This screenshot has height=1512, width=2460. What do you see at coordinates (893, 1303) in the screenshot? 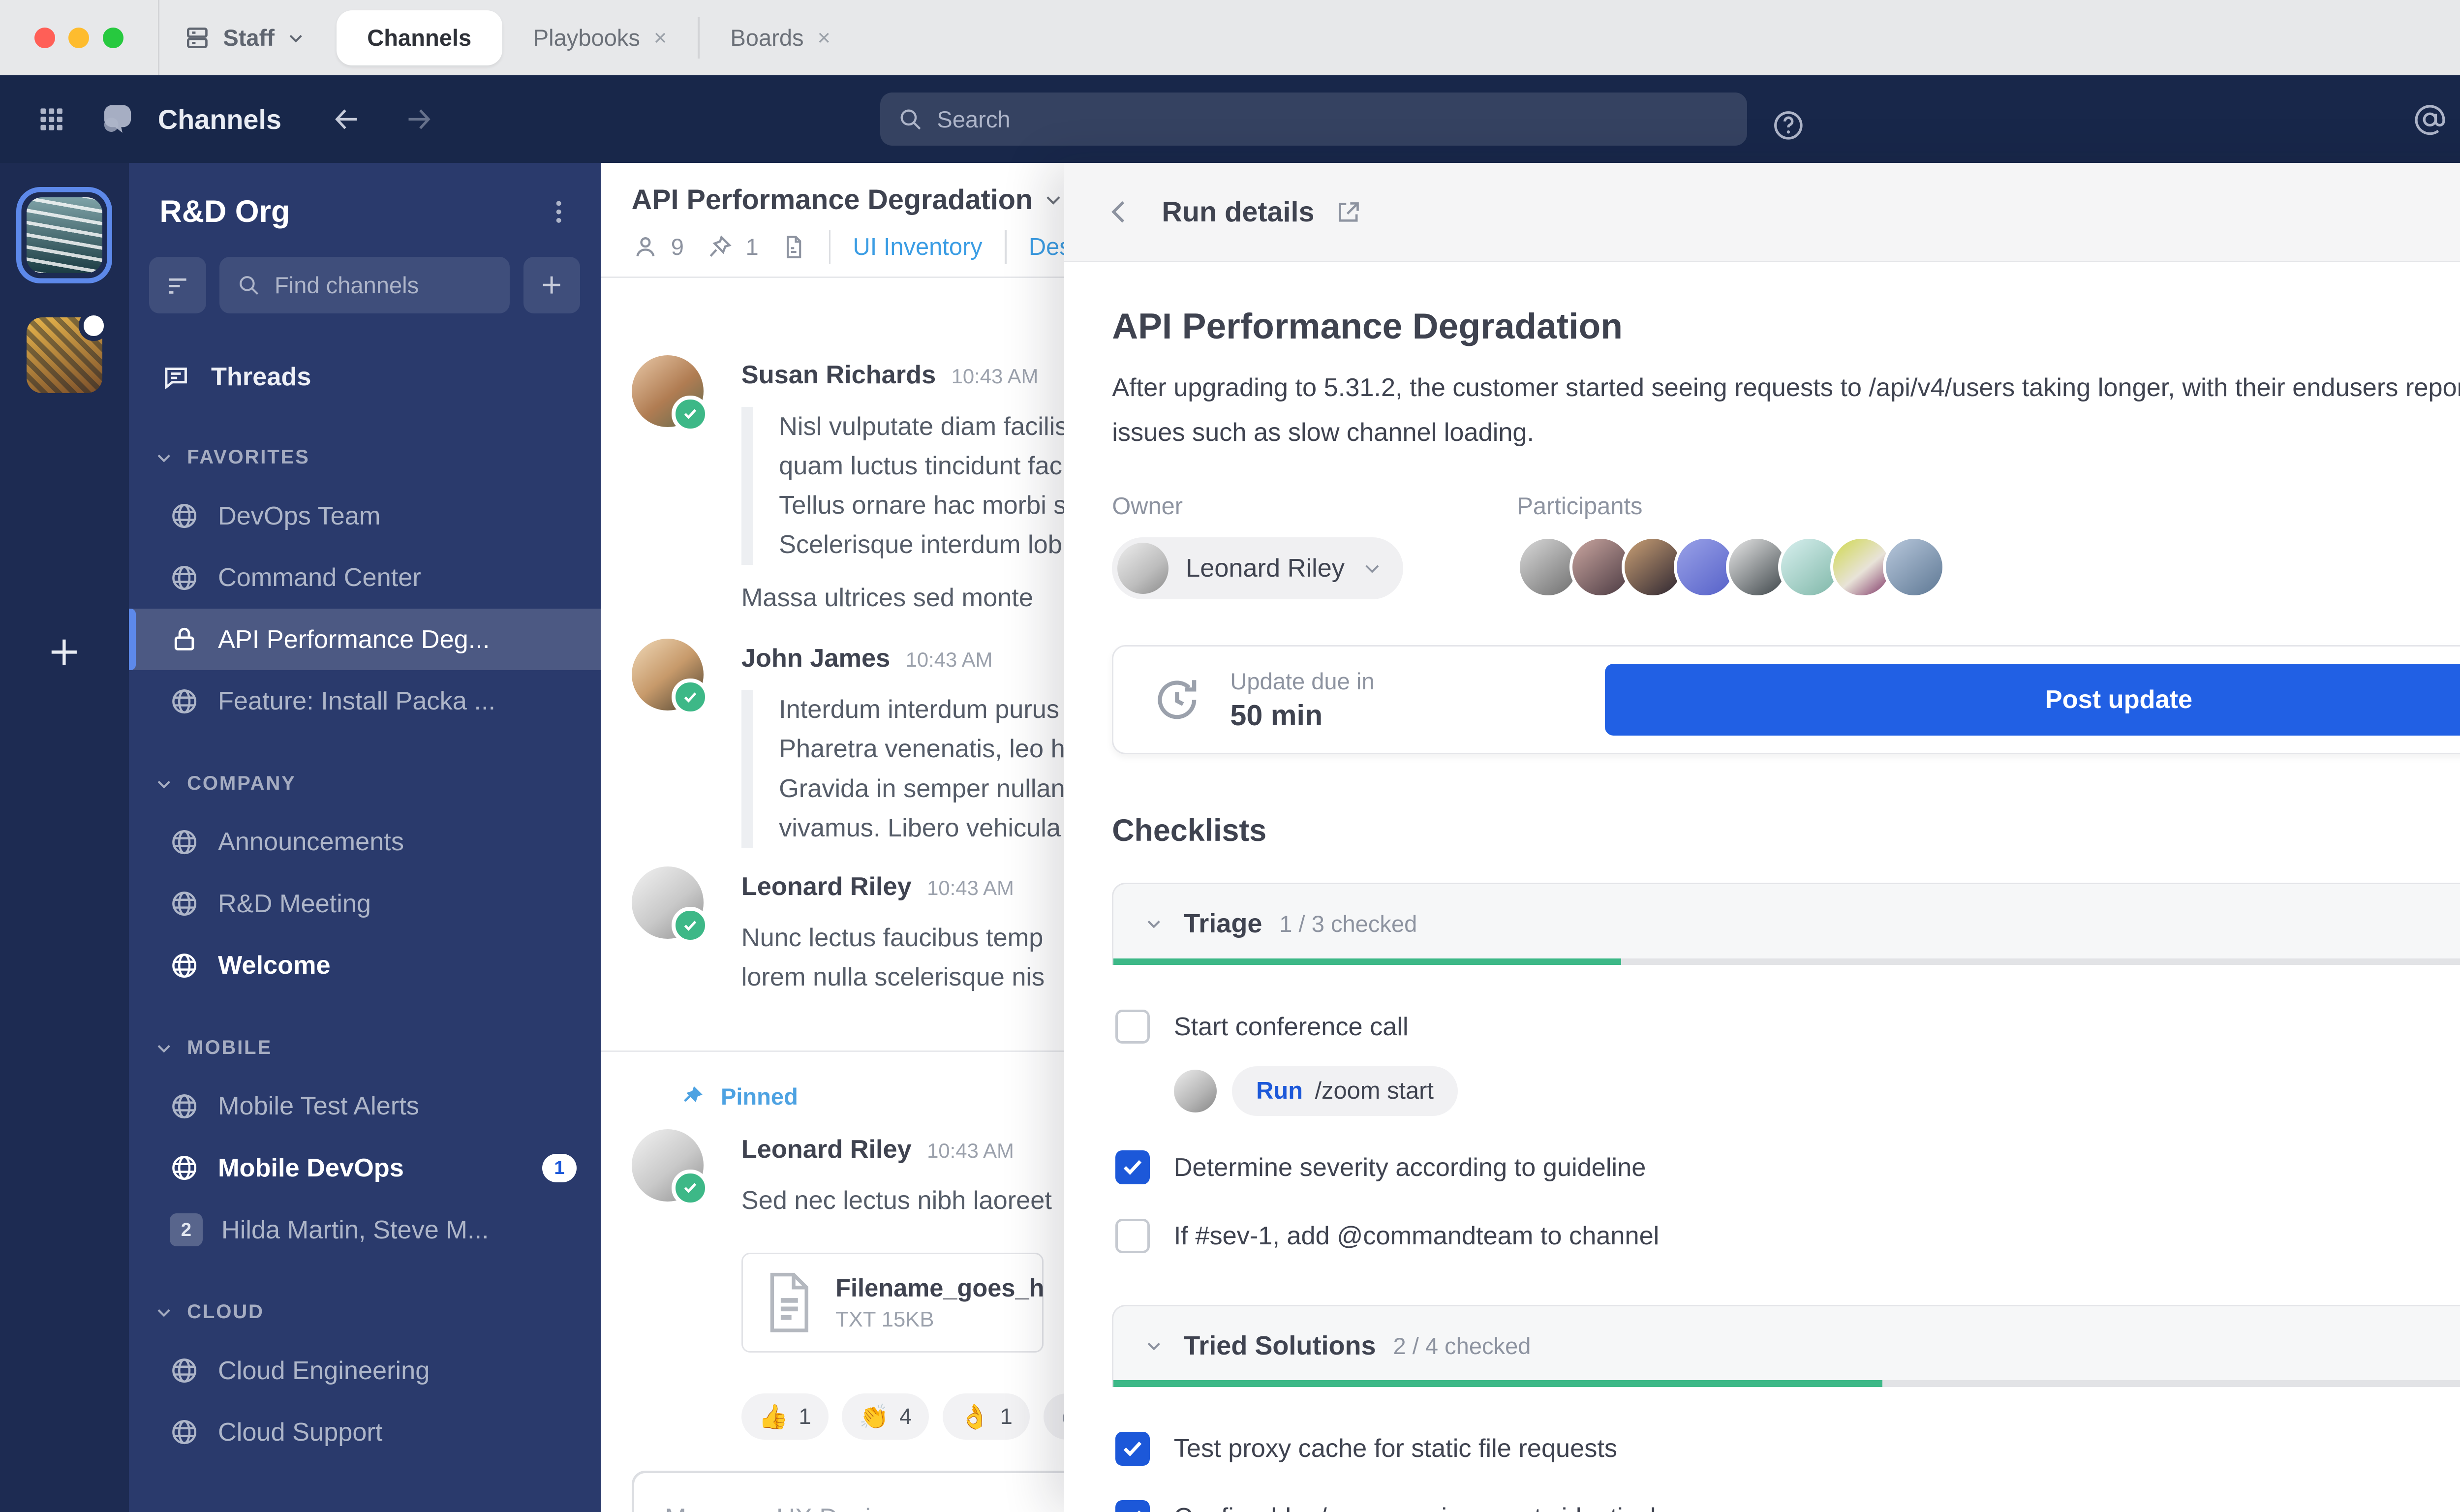
I see `file-attachment-card: Filename_goes_h TXT 15KB` at bounding box center [893, 1303].